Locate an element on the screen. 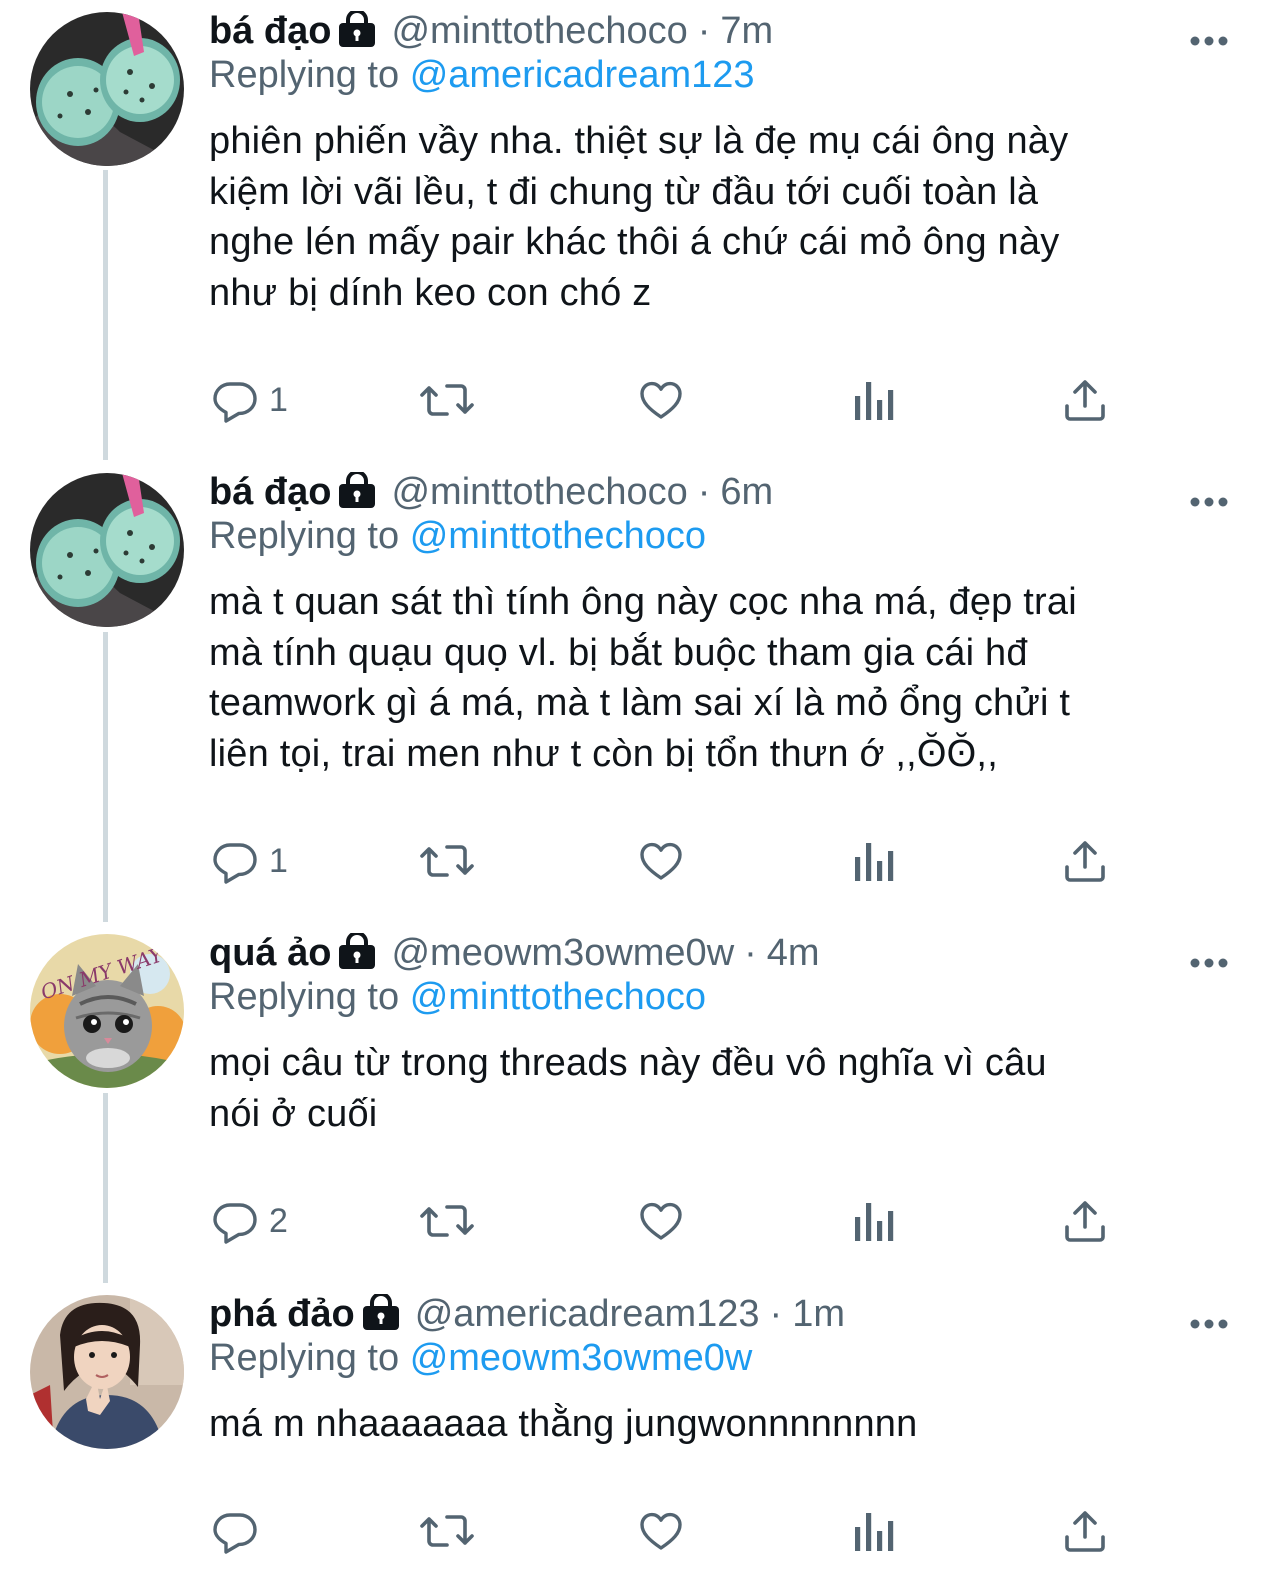 Image resolution: width=1284 pixels, height=1581 pixels. reply-button is located at coordinates (240, 1531).